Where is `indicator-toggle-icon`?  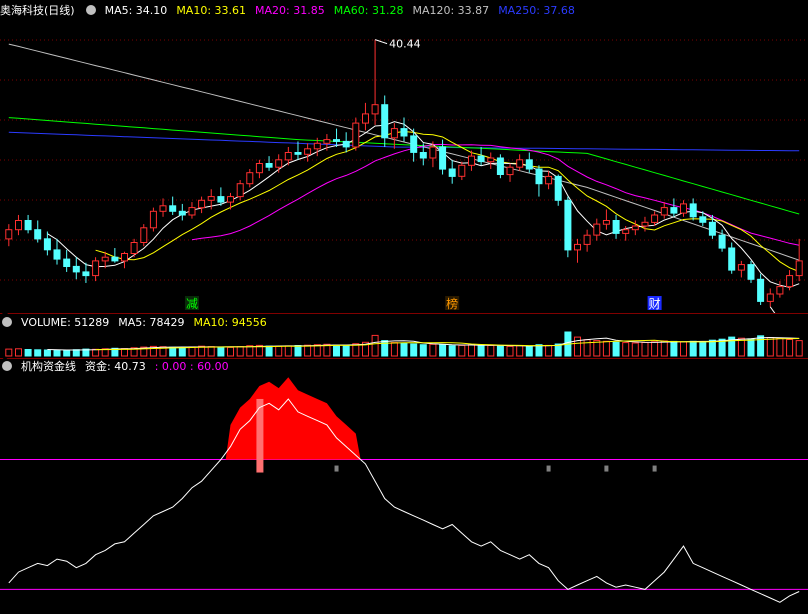
indicator-toggle-icon is located at coordinates (90, 10).